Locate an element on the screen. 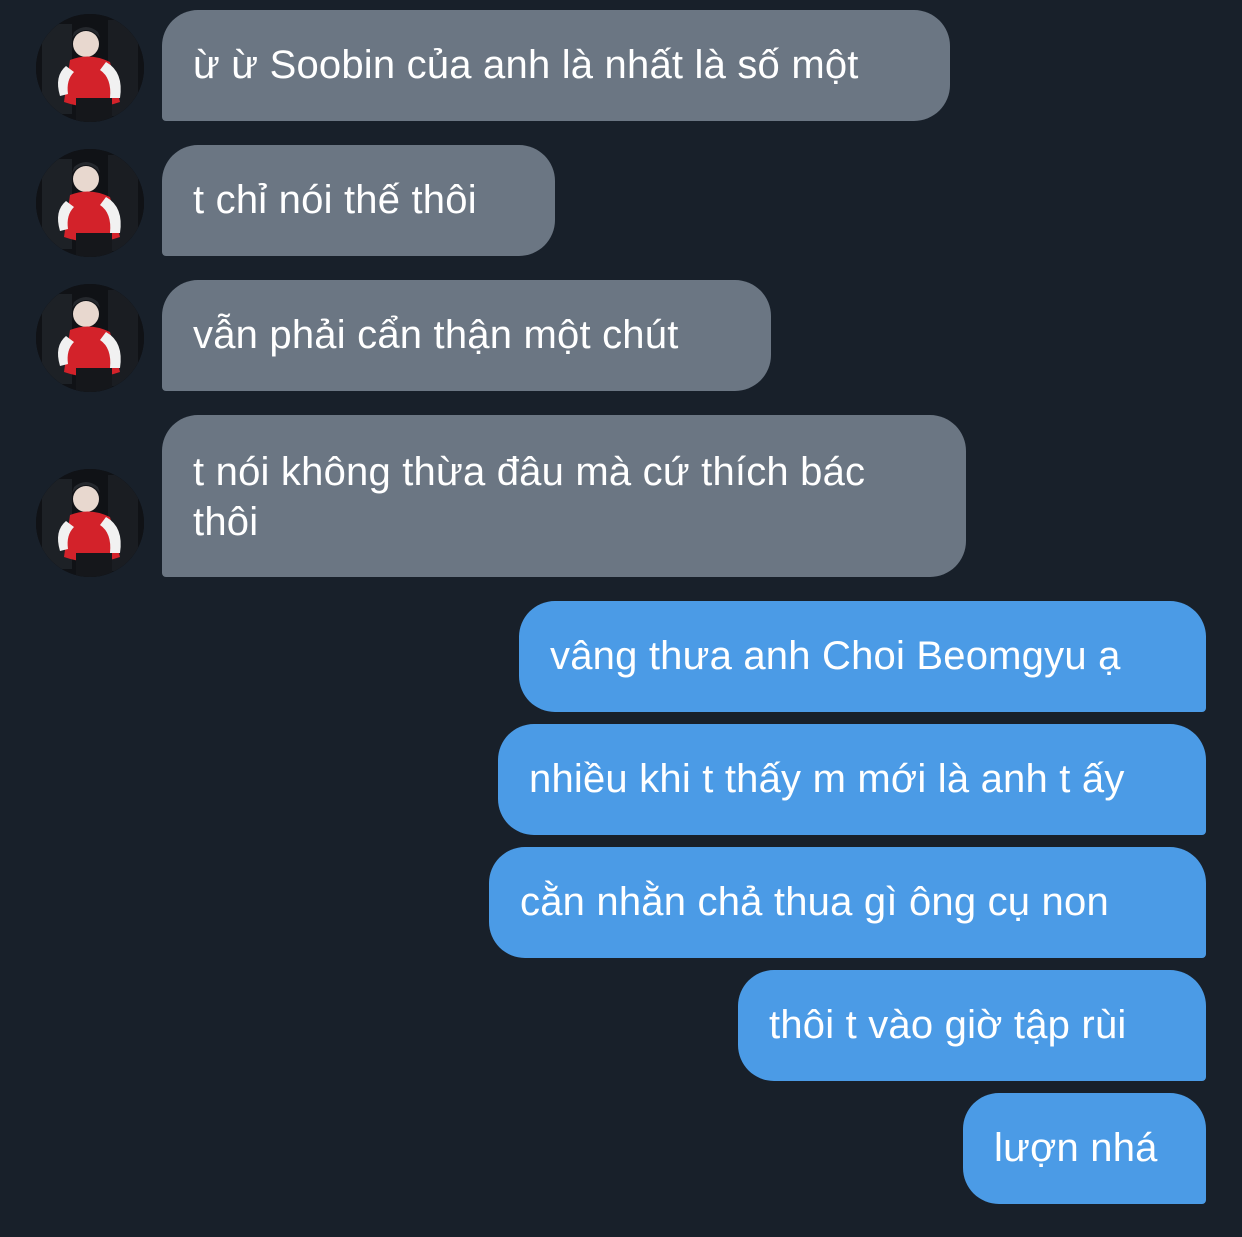 Image resolution: width=1242 pixels, height=1237 pixels. incoming-message-bubble: ừ ừ Soobin của anh là nhất là số một is located at coordinates (556, 65).